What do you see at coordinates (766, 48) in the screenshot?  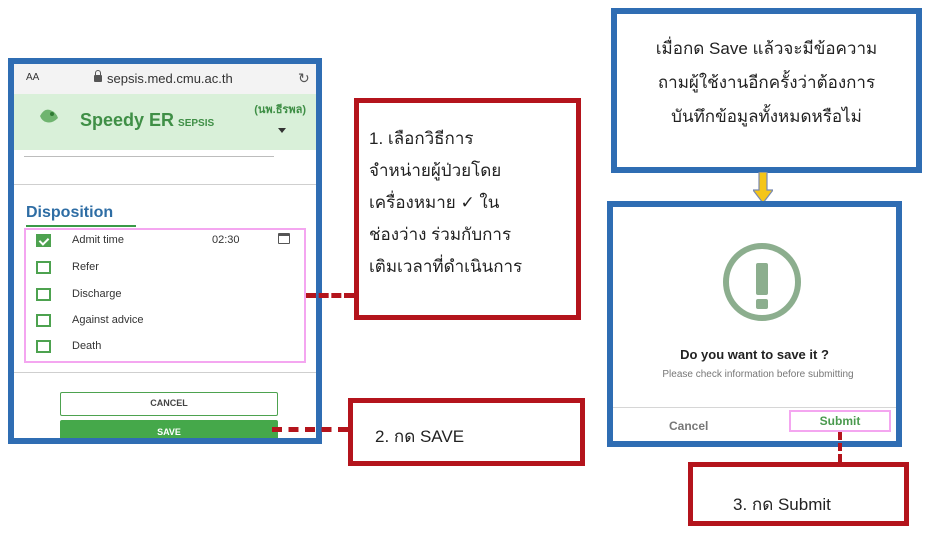 I see `note-line: เมื่อกด Save แล้วจะมีข้อความ` at bounding box center [766, 48].